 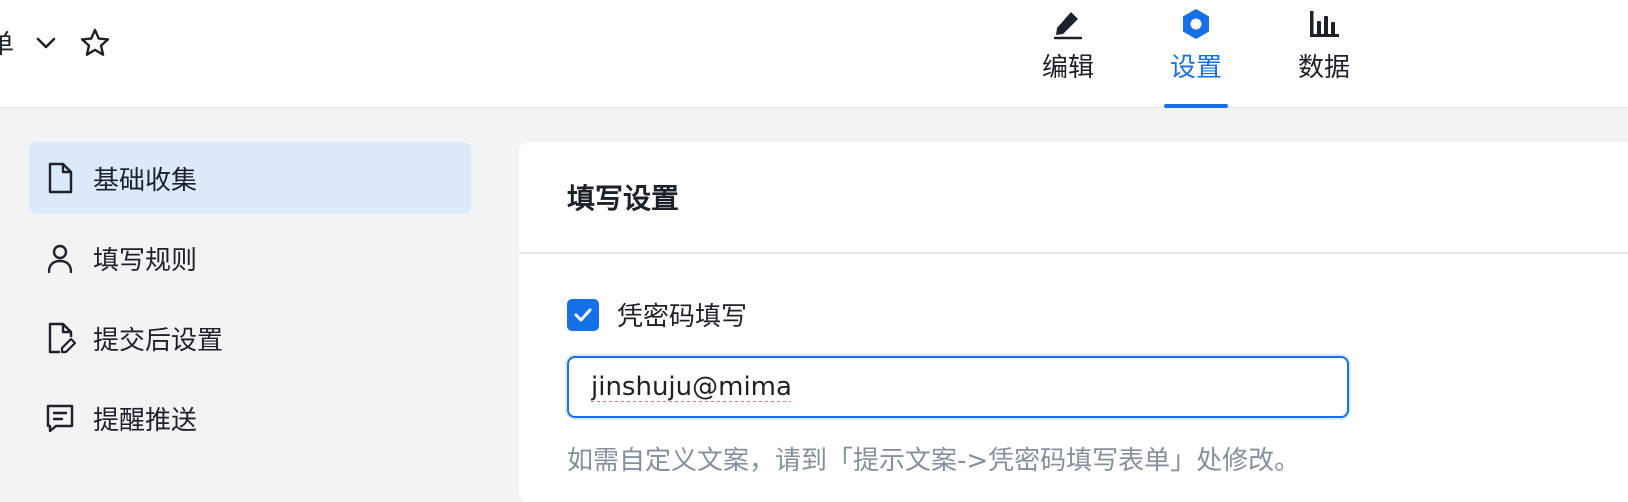 I want to click on star-icon, so click(x=95, y=45).